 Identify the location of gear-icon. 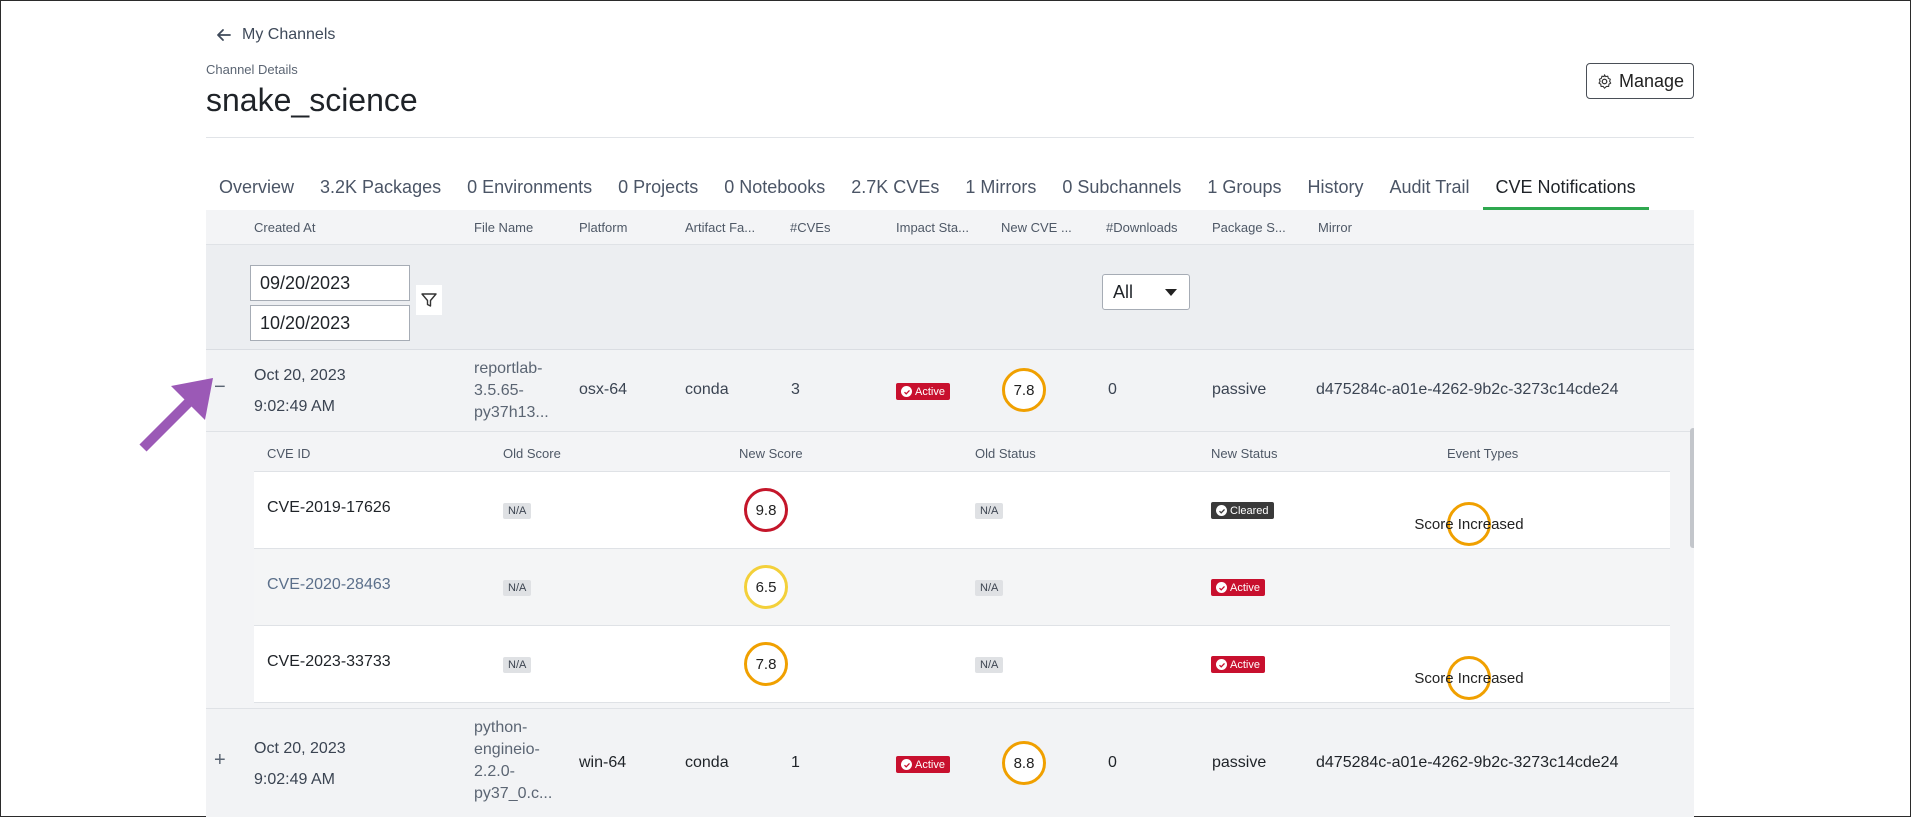
(1605, 81).